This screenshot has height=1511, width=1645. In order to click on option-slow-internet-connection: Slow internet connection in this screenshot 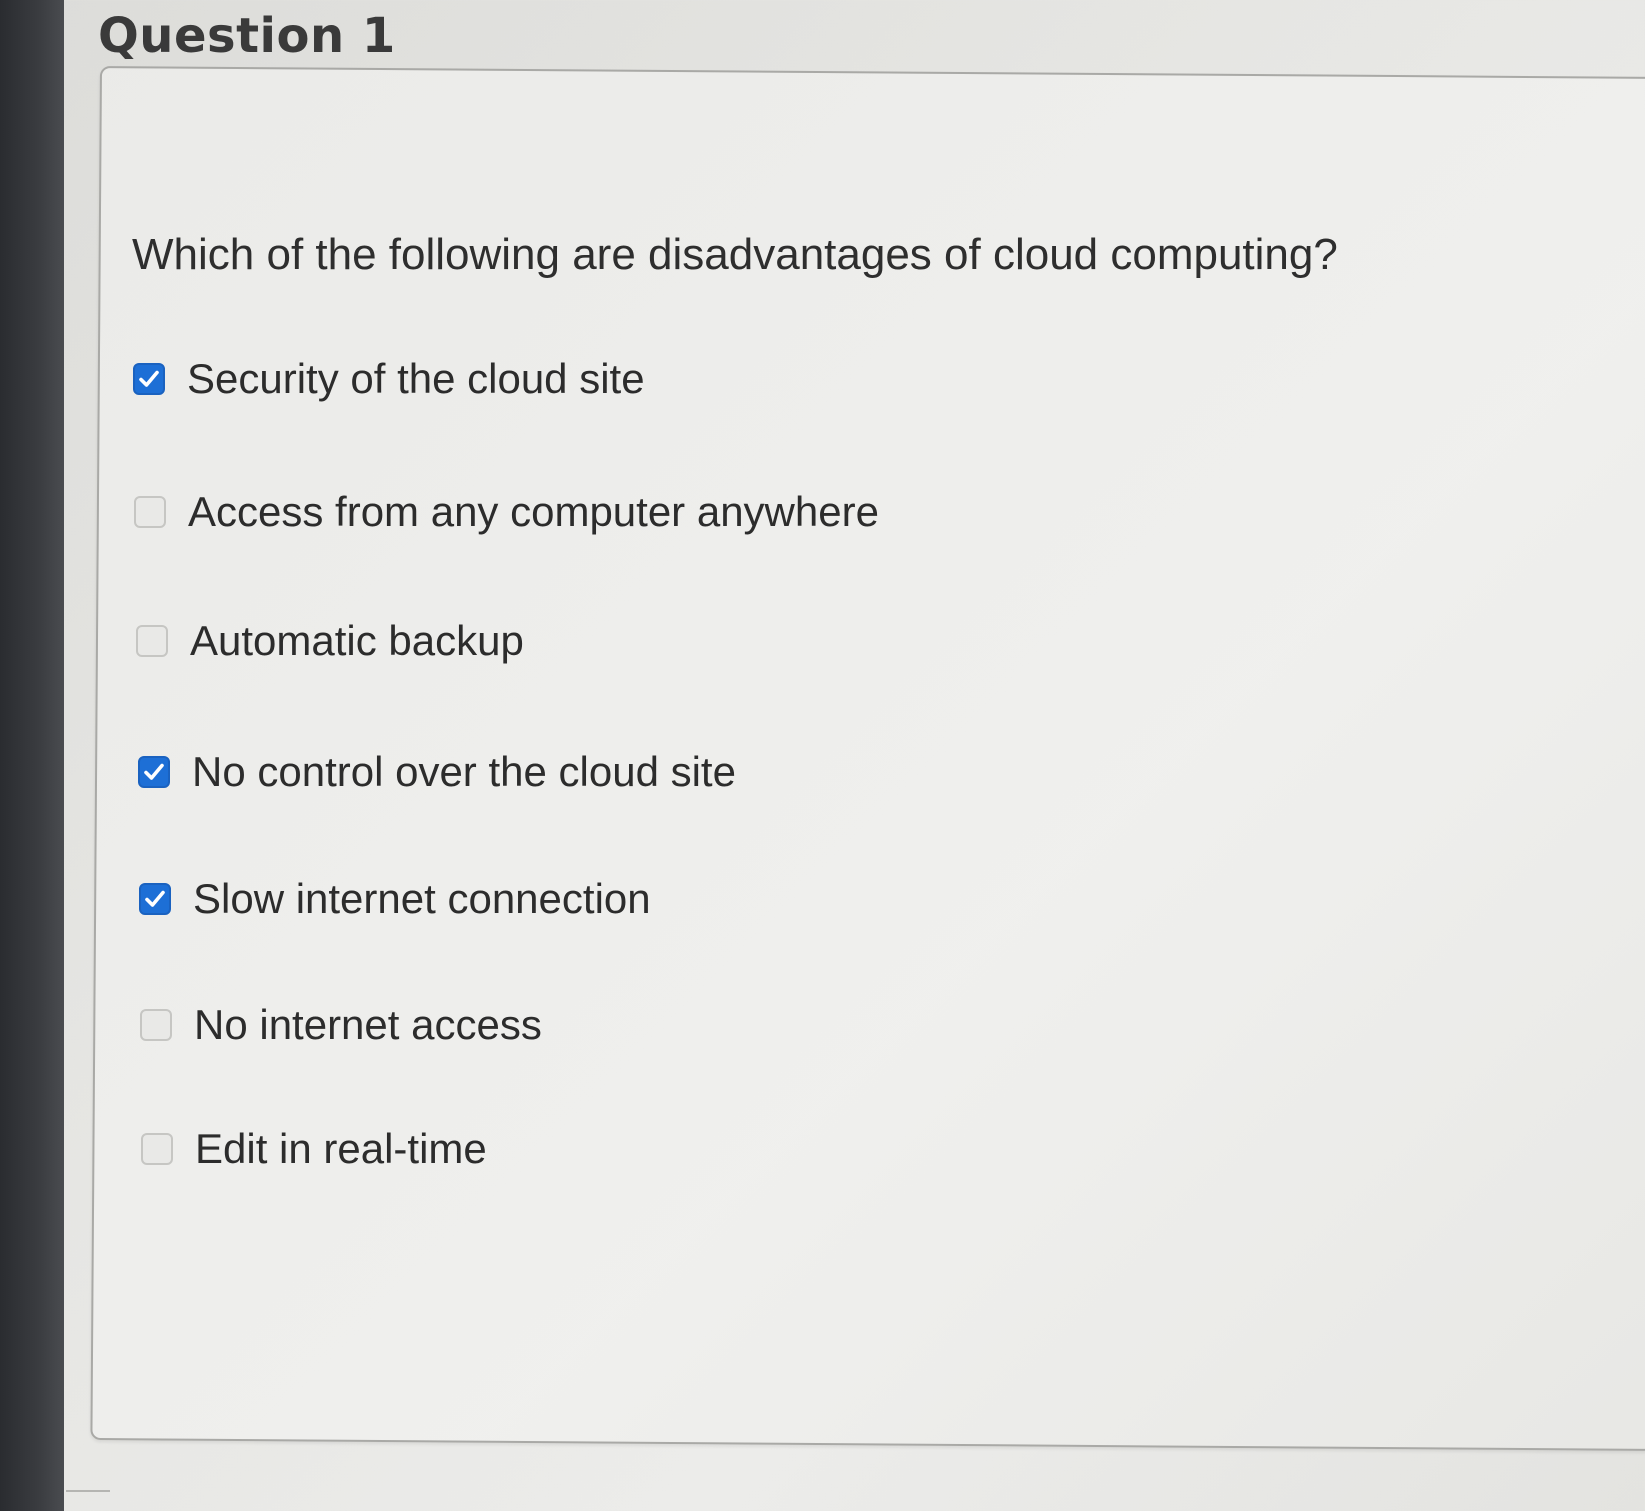, I will do `click(395, 899)`.